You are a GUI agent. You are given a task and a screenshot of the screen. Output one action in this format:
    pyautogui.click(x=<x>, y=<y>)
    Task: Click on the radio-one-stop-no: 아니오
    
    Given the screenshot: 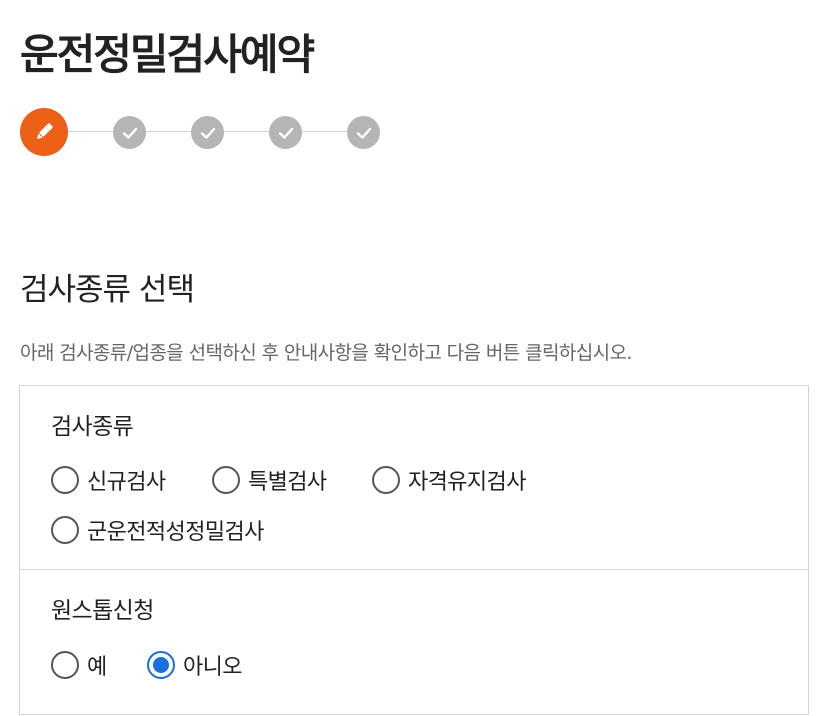 What is the action you would take?
    pyautogui.click(x=195, y=665)
    